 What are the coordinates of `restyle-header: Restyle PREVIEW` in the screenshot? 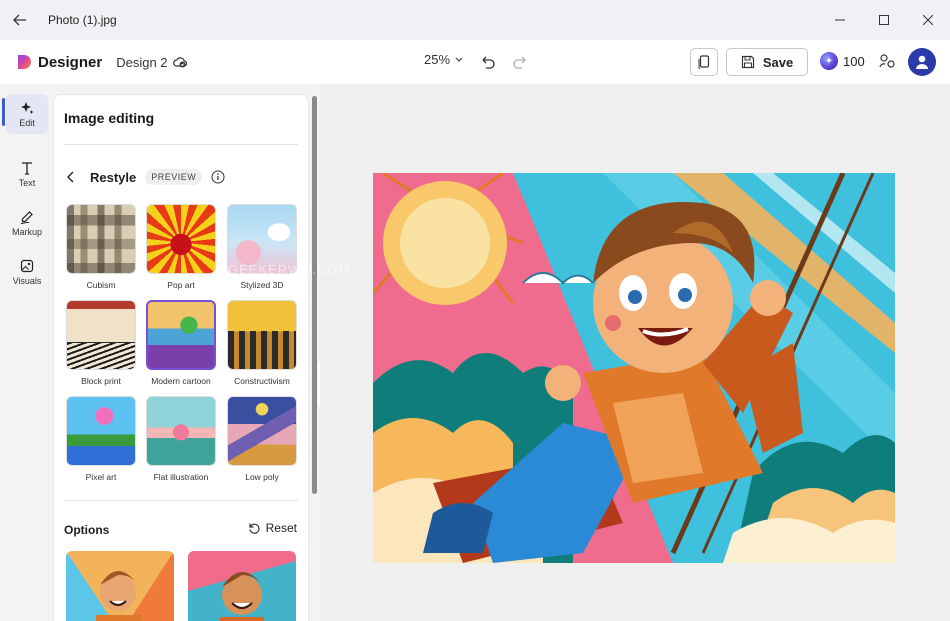 It's located at (145, 177).